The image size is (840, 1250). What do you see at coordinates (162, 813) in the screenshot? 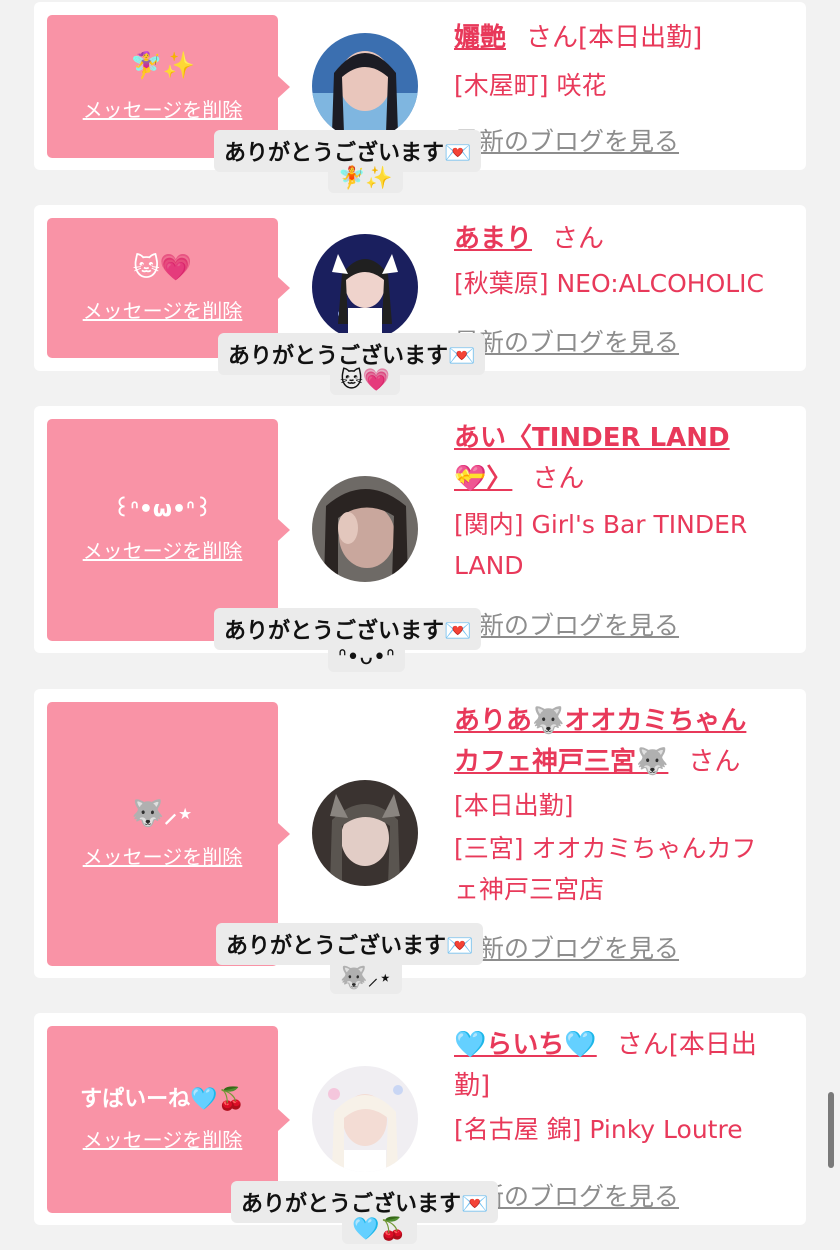
I see `message-text: 🐺⸝⋆` at bounding box center [162, 813].